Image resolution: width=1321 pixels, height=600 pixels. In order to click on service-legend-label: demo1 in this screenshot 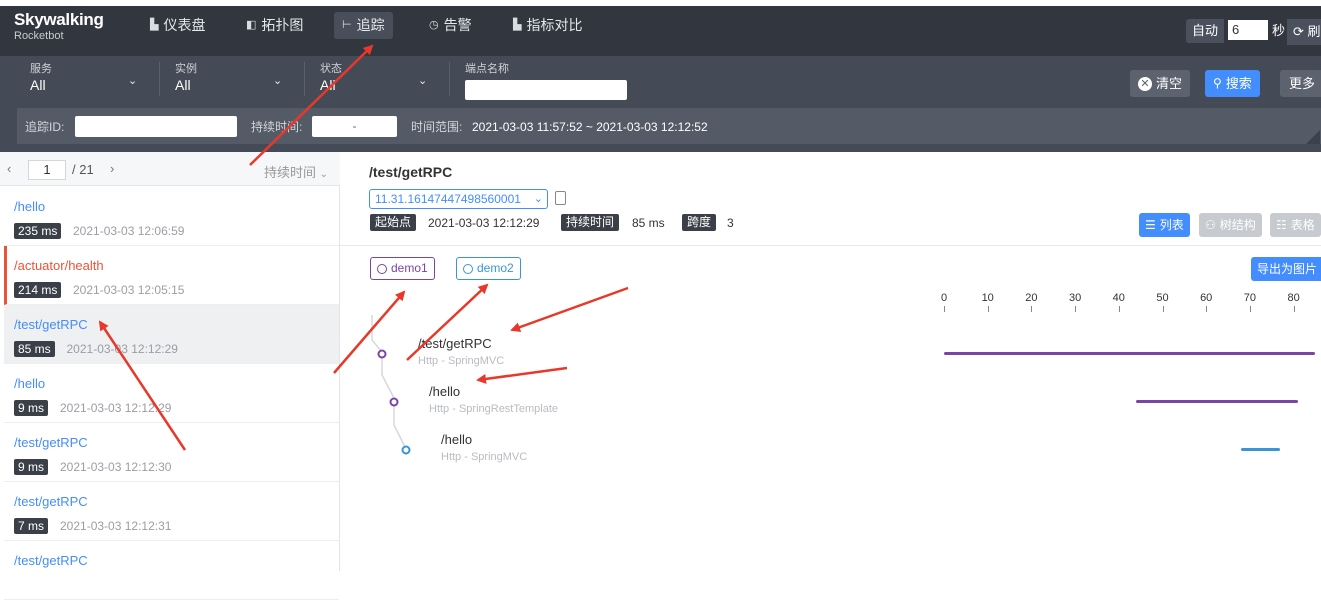, I will do `click(409, 268)`.